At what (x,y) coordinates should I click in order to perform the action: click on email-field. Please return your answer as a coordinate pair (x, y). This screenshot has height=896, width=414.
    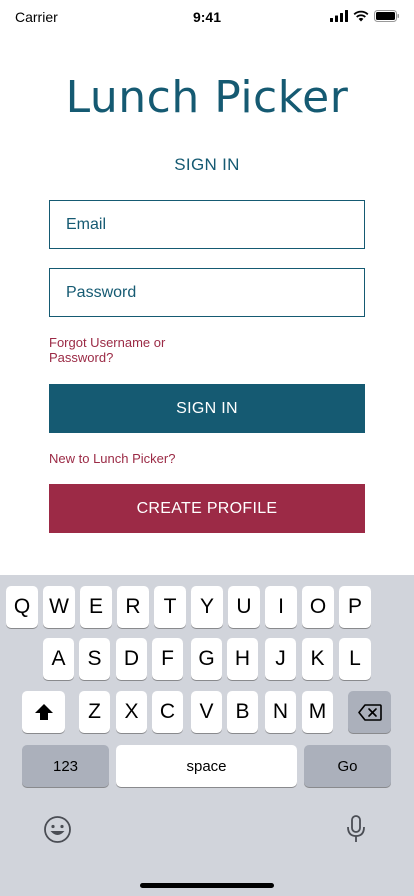
    Looking at the image, I should click on (207, 224).